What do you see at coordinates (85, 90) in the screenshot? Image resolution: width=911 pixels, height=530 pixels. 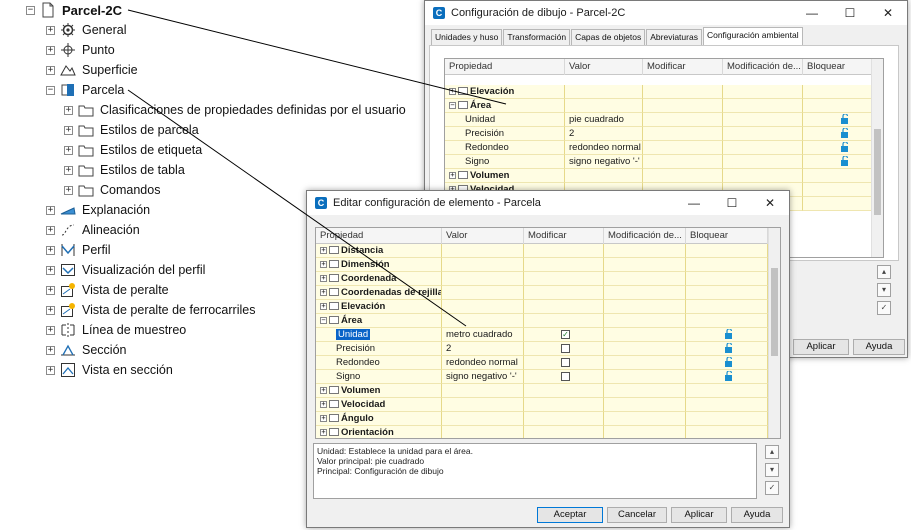 I see `tree-item: − Parcela` at bounding box center [85, 90].